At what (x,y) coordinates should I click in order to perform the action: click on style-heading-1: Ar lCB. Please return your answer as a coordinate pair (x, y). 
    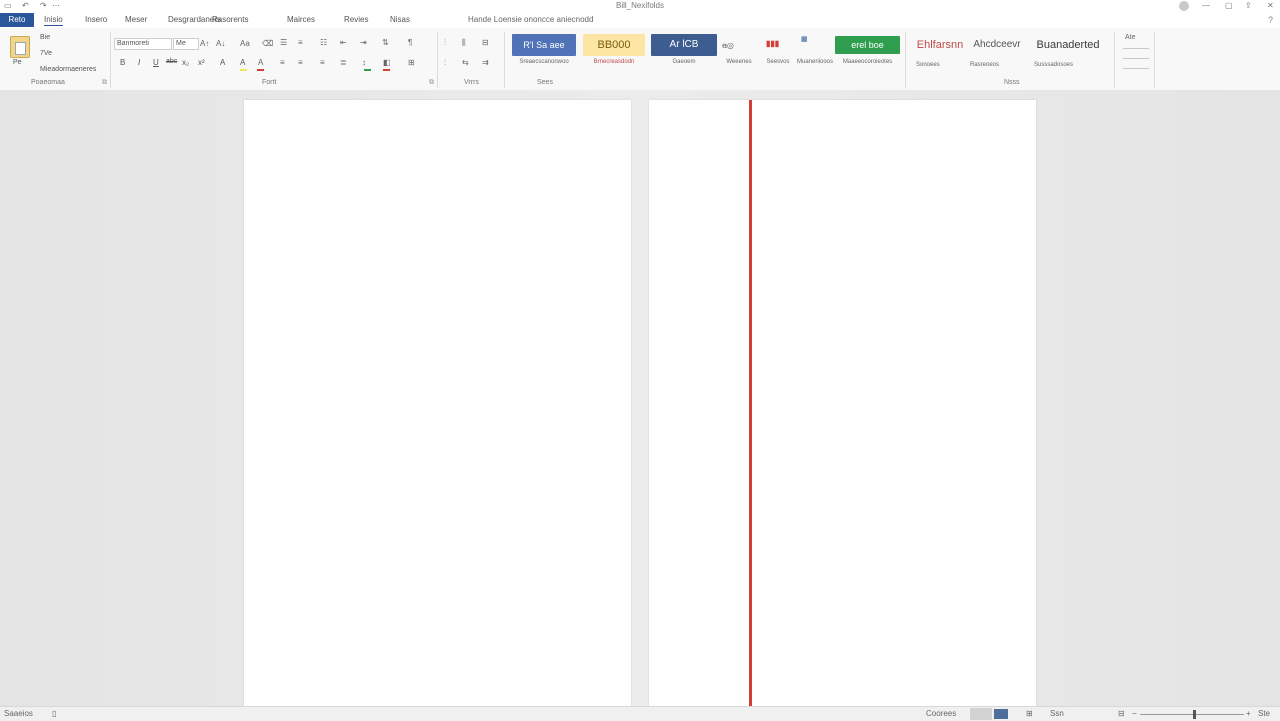
    Looking at the image, I should click on (684, 45).